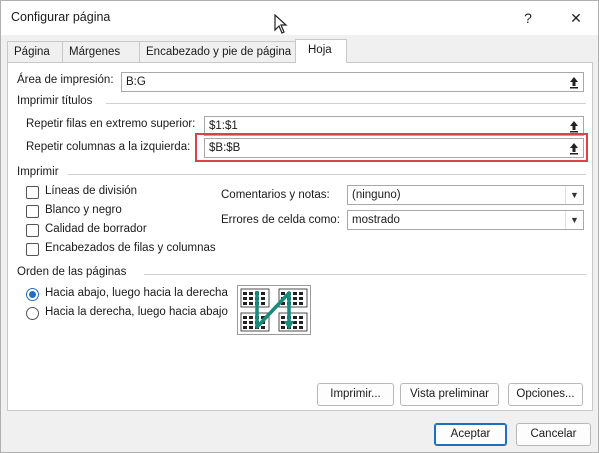 This screenshot has height=453, width=599. What do you see at coordinates (32, 249) in the screenshot?
I see `row-col-headings-checkbox` at bounding box center [32, 249].